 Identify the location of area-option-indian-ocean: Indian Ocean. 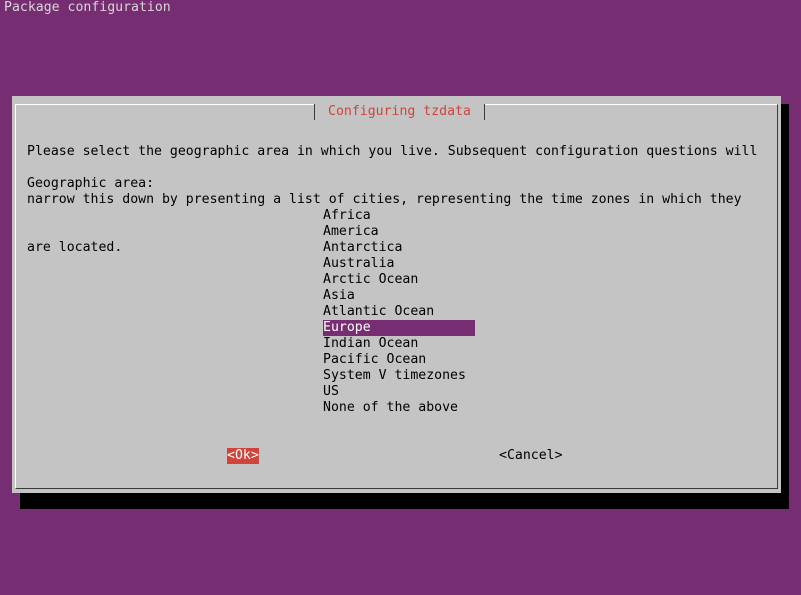
(399, 344).